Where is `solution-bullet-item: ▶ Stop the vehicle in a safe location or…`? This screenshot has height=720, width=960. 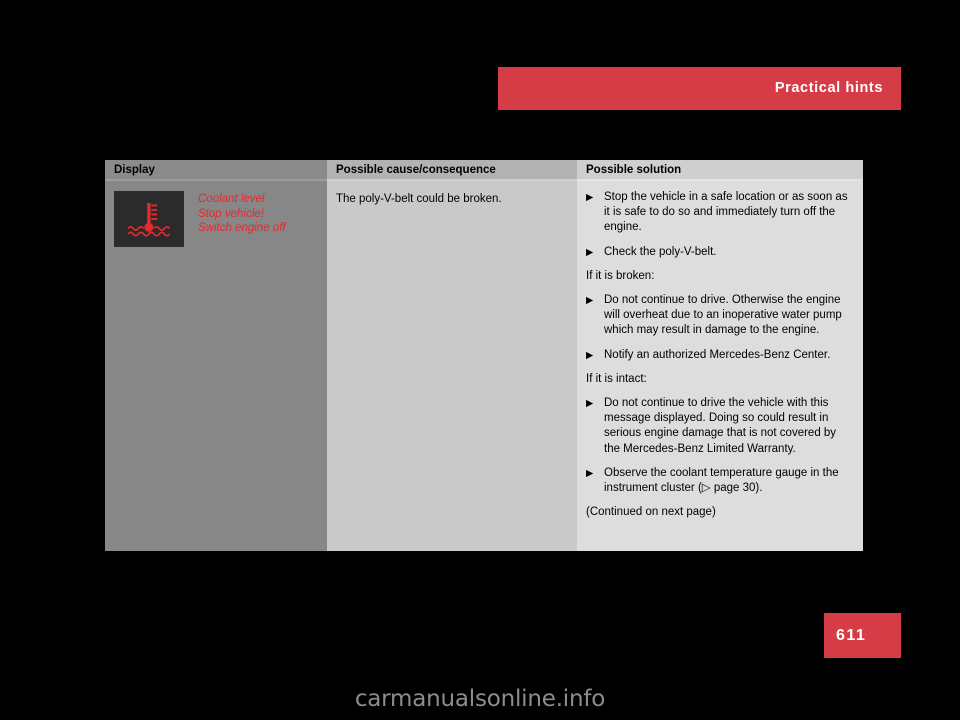
solution-bullet-item: ▶ Stop the vehicle in a safe location or… is located at coordinates (719, 213).